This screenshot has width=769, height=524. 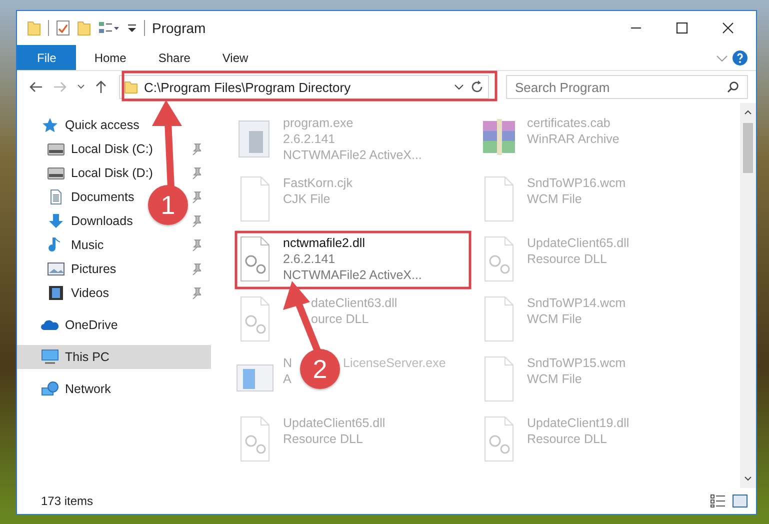 I want to click on sidebar-item: Local Disk (C:), so click(x=112, y=149).